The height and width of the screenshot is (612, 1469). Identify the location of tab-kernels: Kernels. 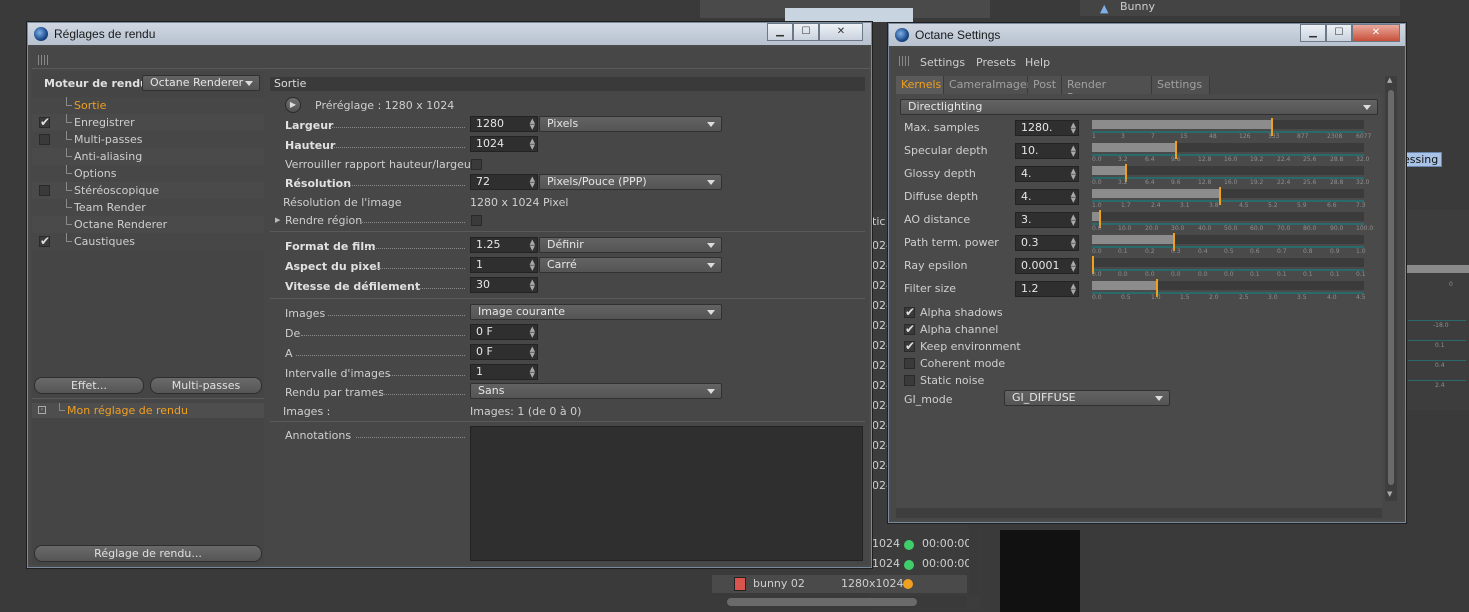
(920, 85).